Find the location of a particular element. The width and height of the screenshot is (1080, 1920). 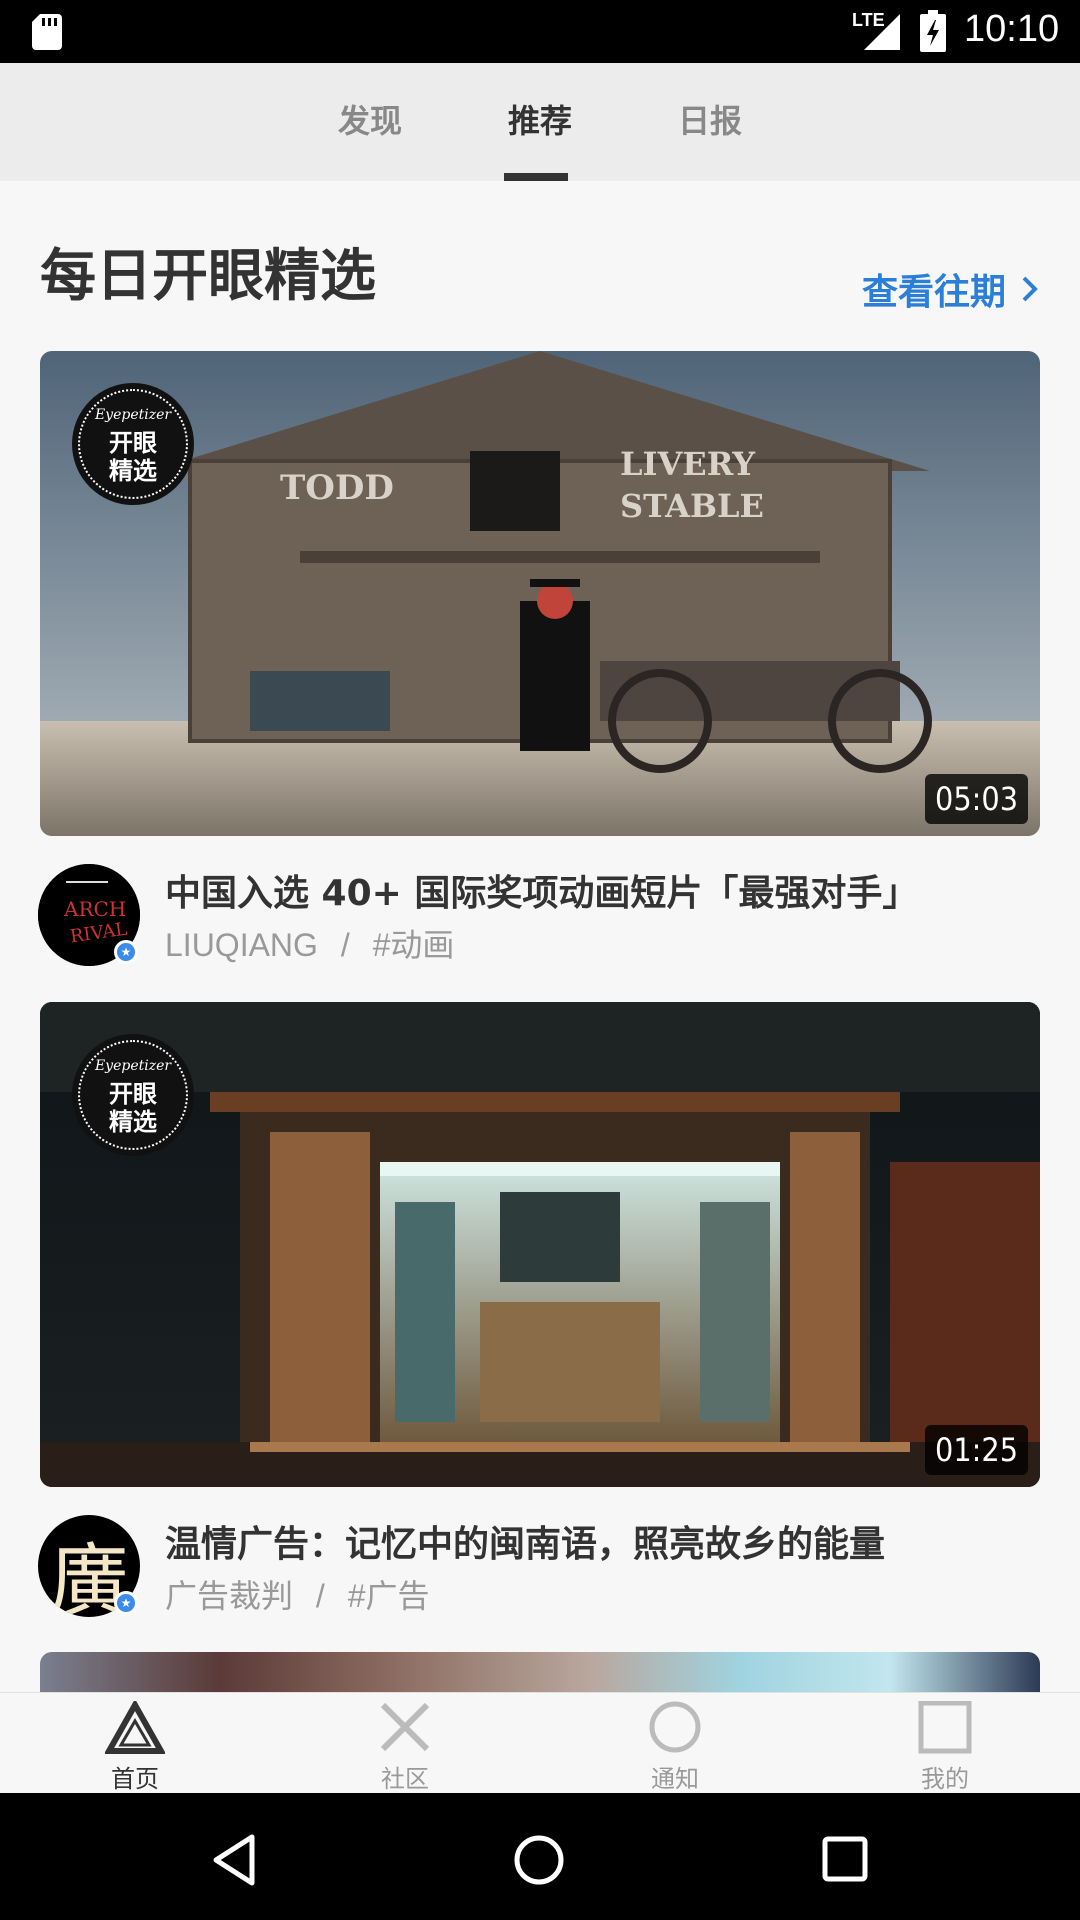

nav-notifications-label: 通知 is located at coordinates (675, 1779).